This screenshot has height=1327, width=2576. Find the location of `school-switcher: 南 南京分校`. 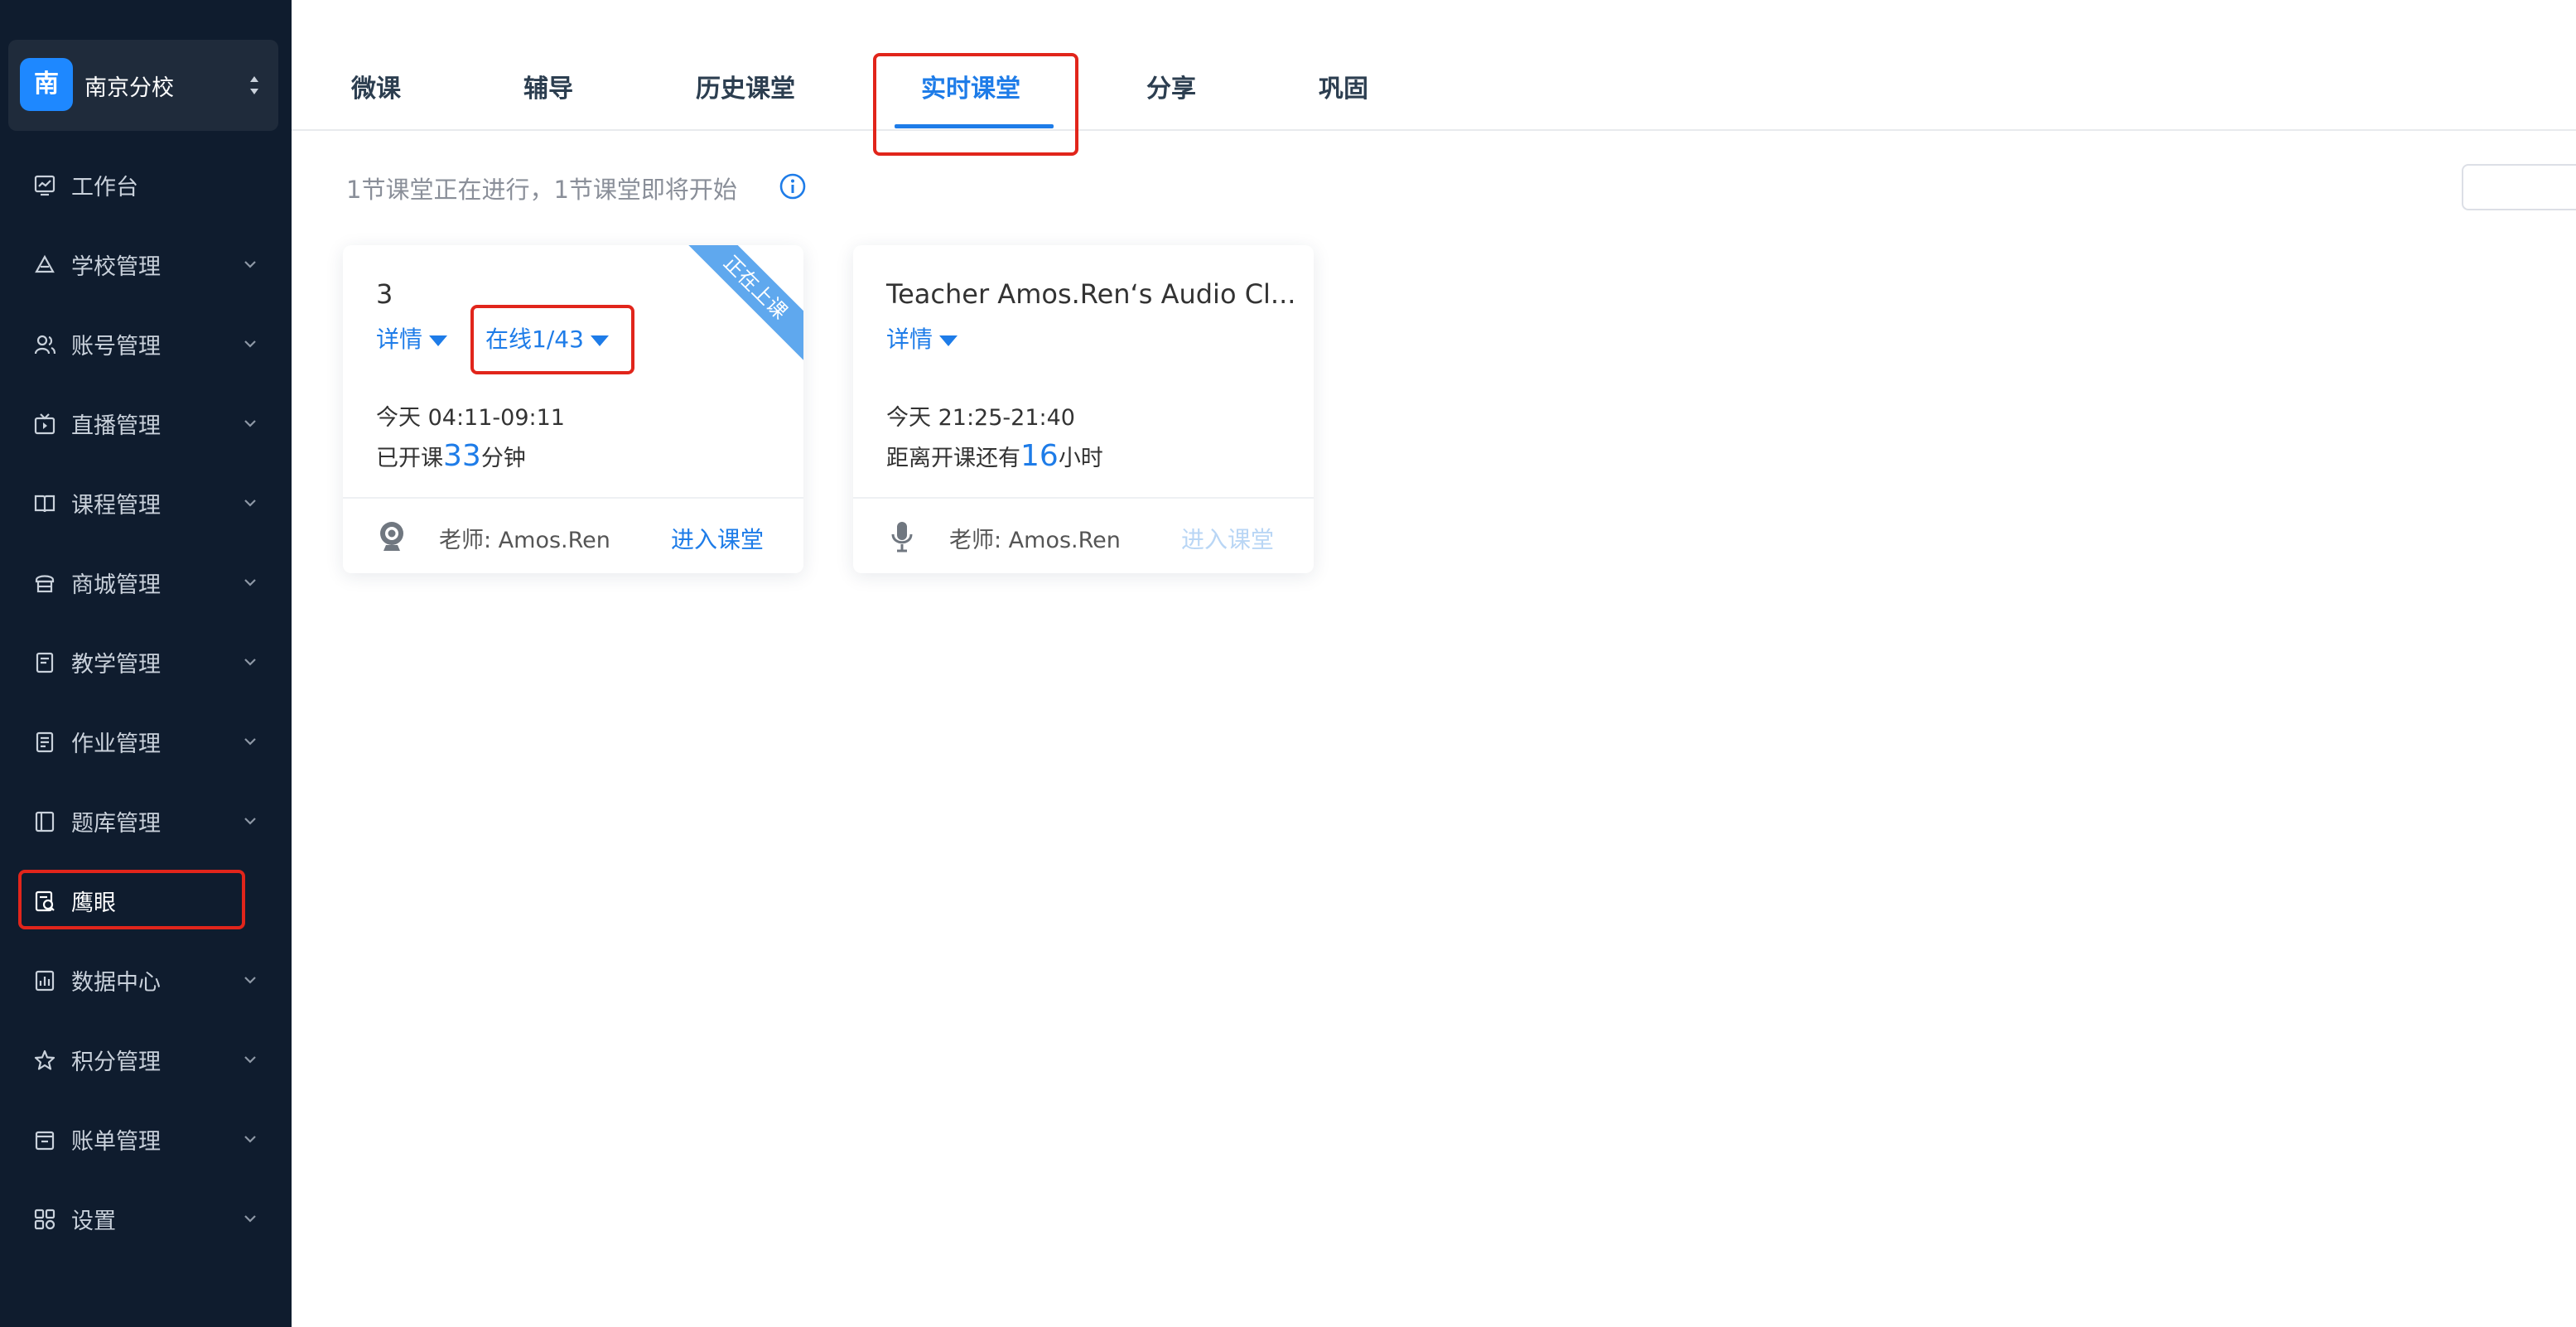

school-switcher: 南 南京分校 is located at coordinates (143, 85).